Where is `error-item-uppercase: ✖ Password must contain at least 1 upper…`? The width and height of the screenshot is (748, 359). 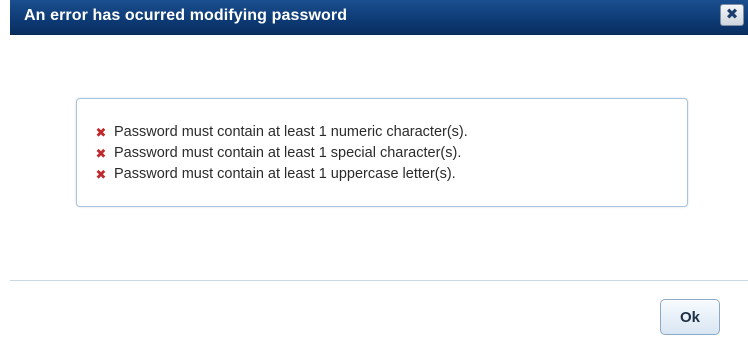
error-item-uppercase: ✖ Password must contain at least 1 upper… is located at coordinates (281, 173).